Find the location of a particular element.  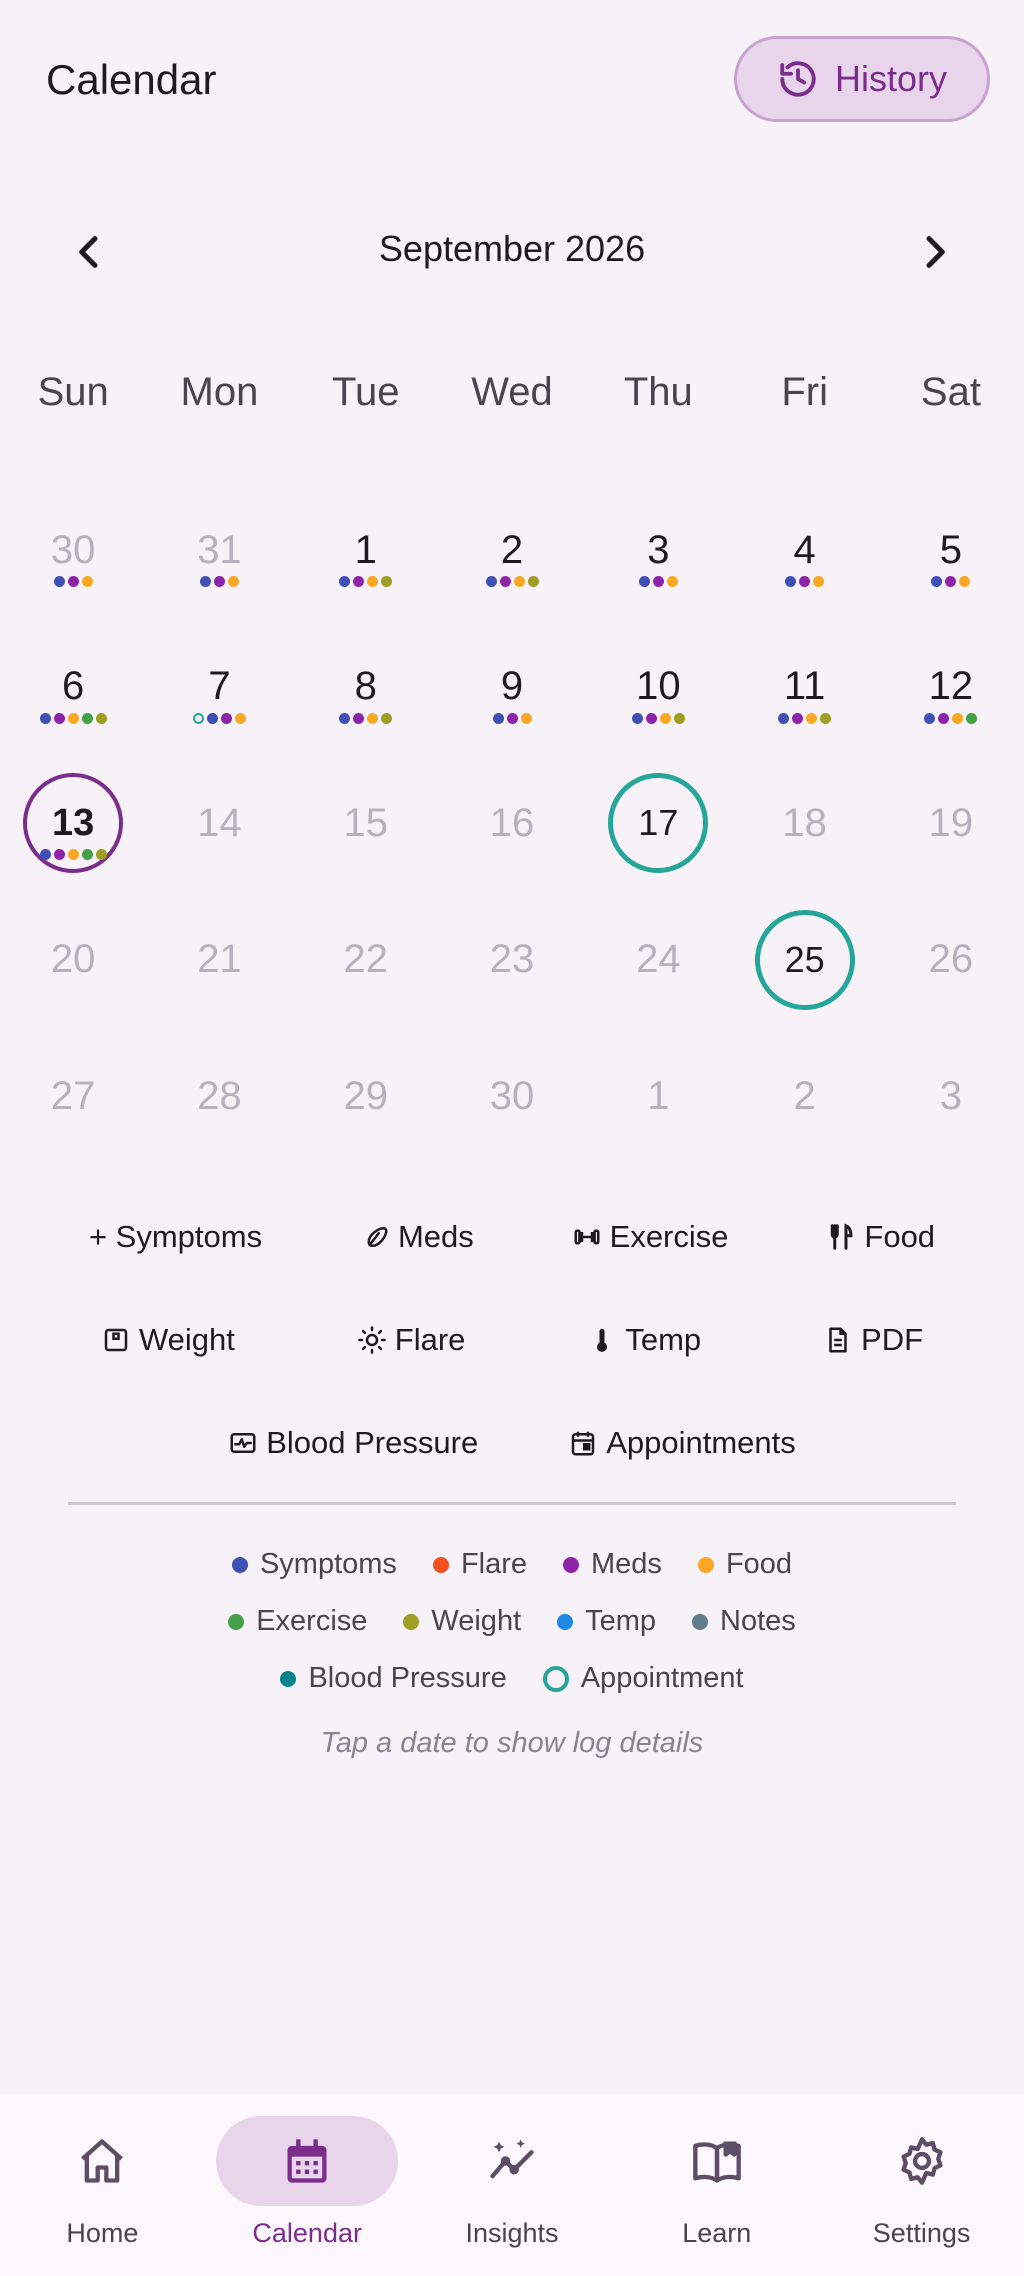

calendar-day: 5 is located at coordinates (951, 548).